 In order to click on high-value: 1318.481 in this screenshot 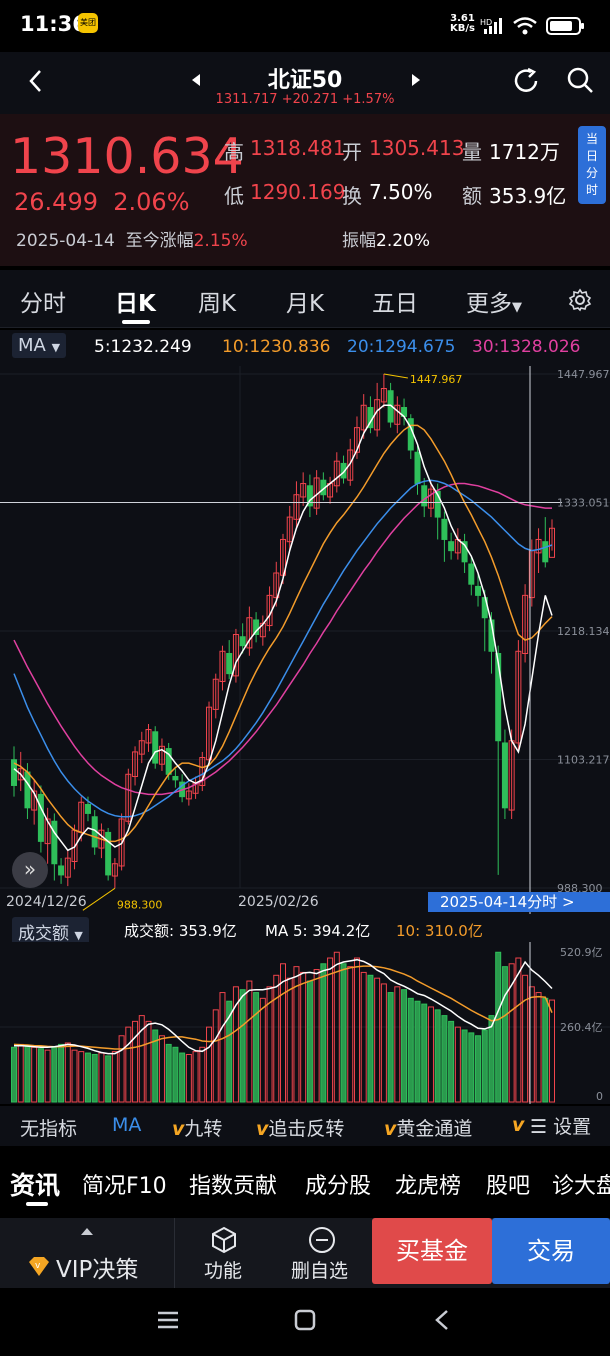, I will do `click(298, 148)`.